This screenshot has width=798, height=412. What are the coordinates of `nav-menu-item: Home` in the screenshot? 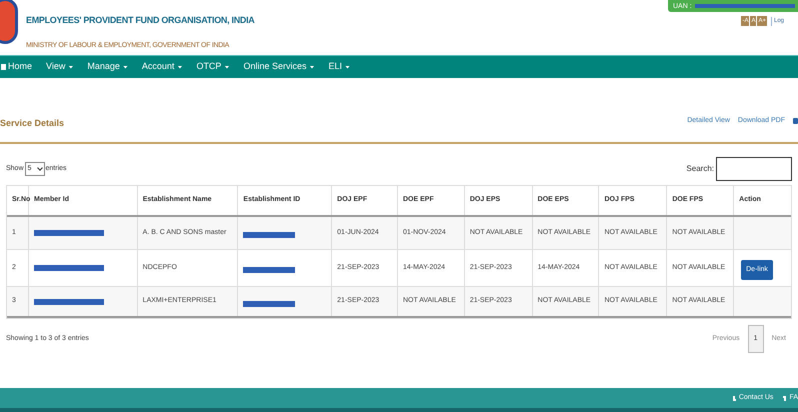 It's located at (16, 67).